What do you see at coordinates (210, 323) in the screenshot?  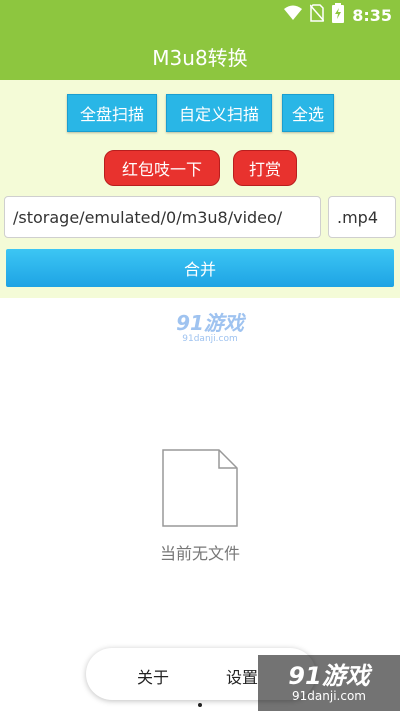 I see `watermark-title: 91游戏` at bounding box center [210, 323].